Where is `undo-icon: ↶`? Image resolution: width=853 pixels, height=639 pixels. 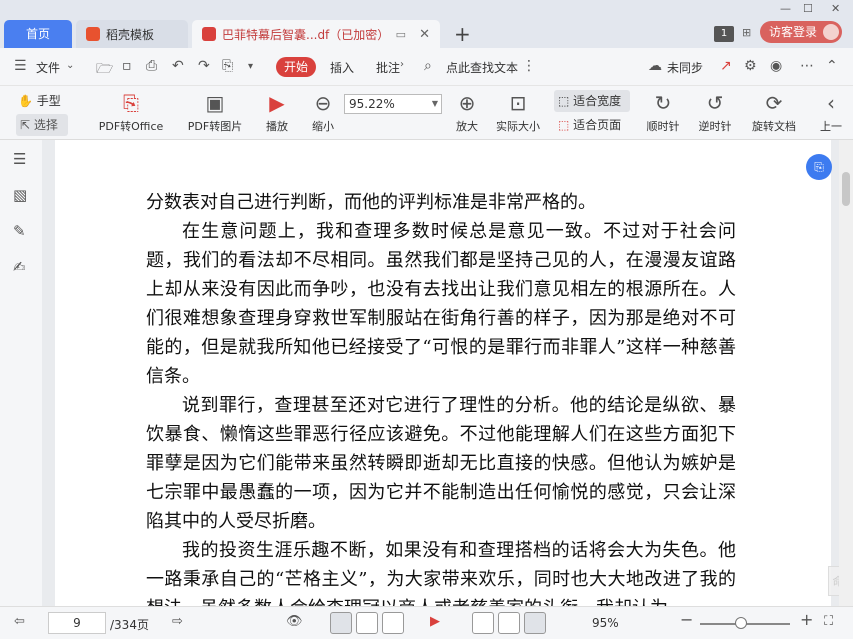 undo-icon: ↶ is located at coordinates (178, 66).